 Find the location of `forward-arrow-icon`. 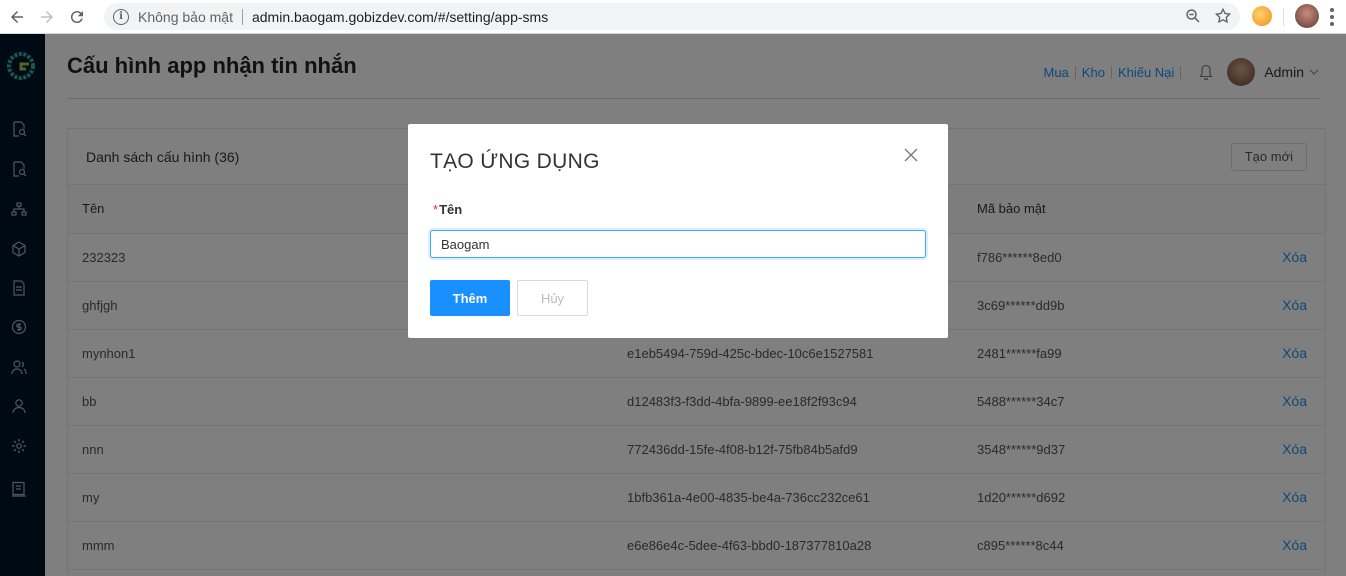

forward-arrow-icon is located at coordinates (47, 17).